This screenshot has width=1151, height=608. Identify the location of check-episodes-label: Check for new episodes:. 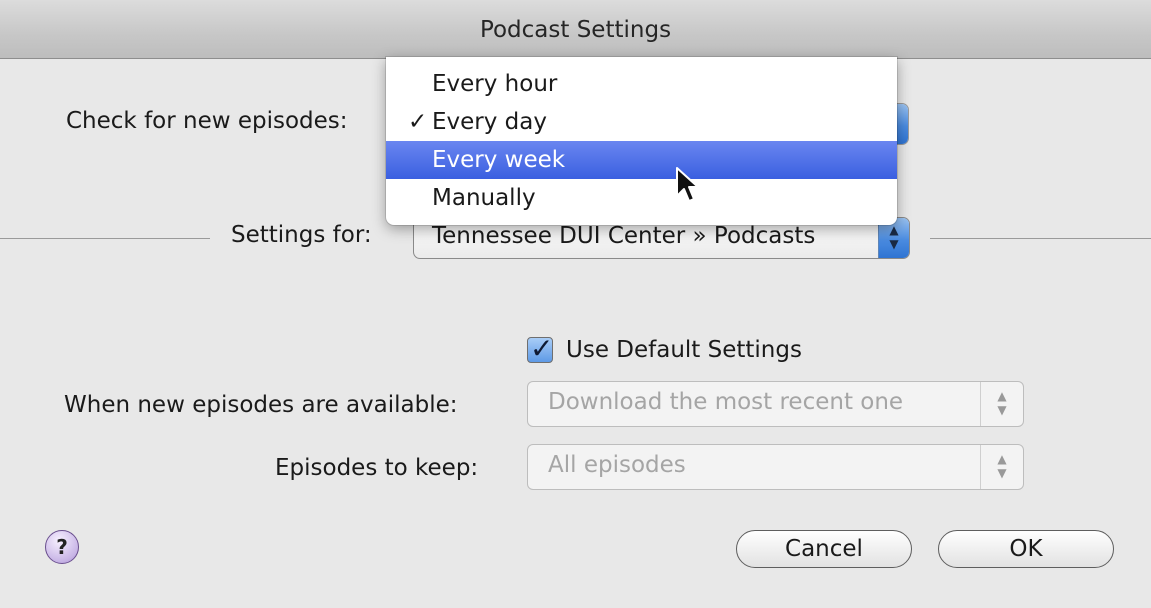
(207, 121).